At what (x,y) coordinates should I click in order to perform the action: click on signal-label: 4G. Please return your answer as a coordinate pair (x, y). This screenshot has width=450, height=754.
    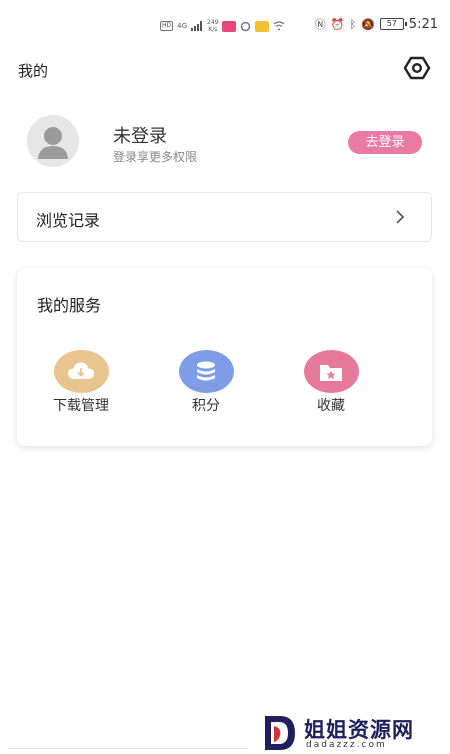
    Looking at the image, I should click on (182, 26).